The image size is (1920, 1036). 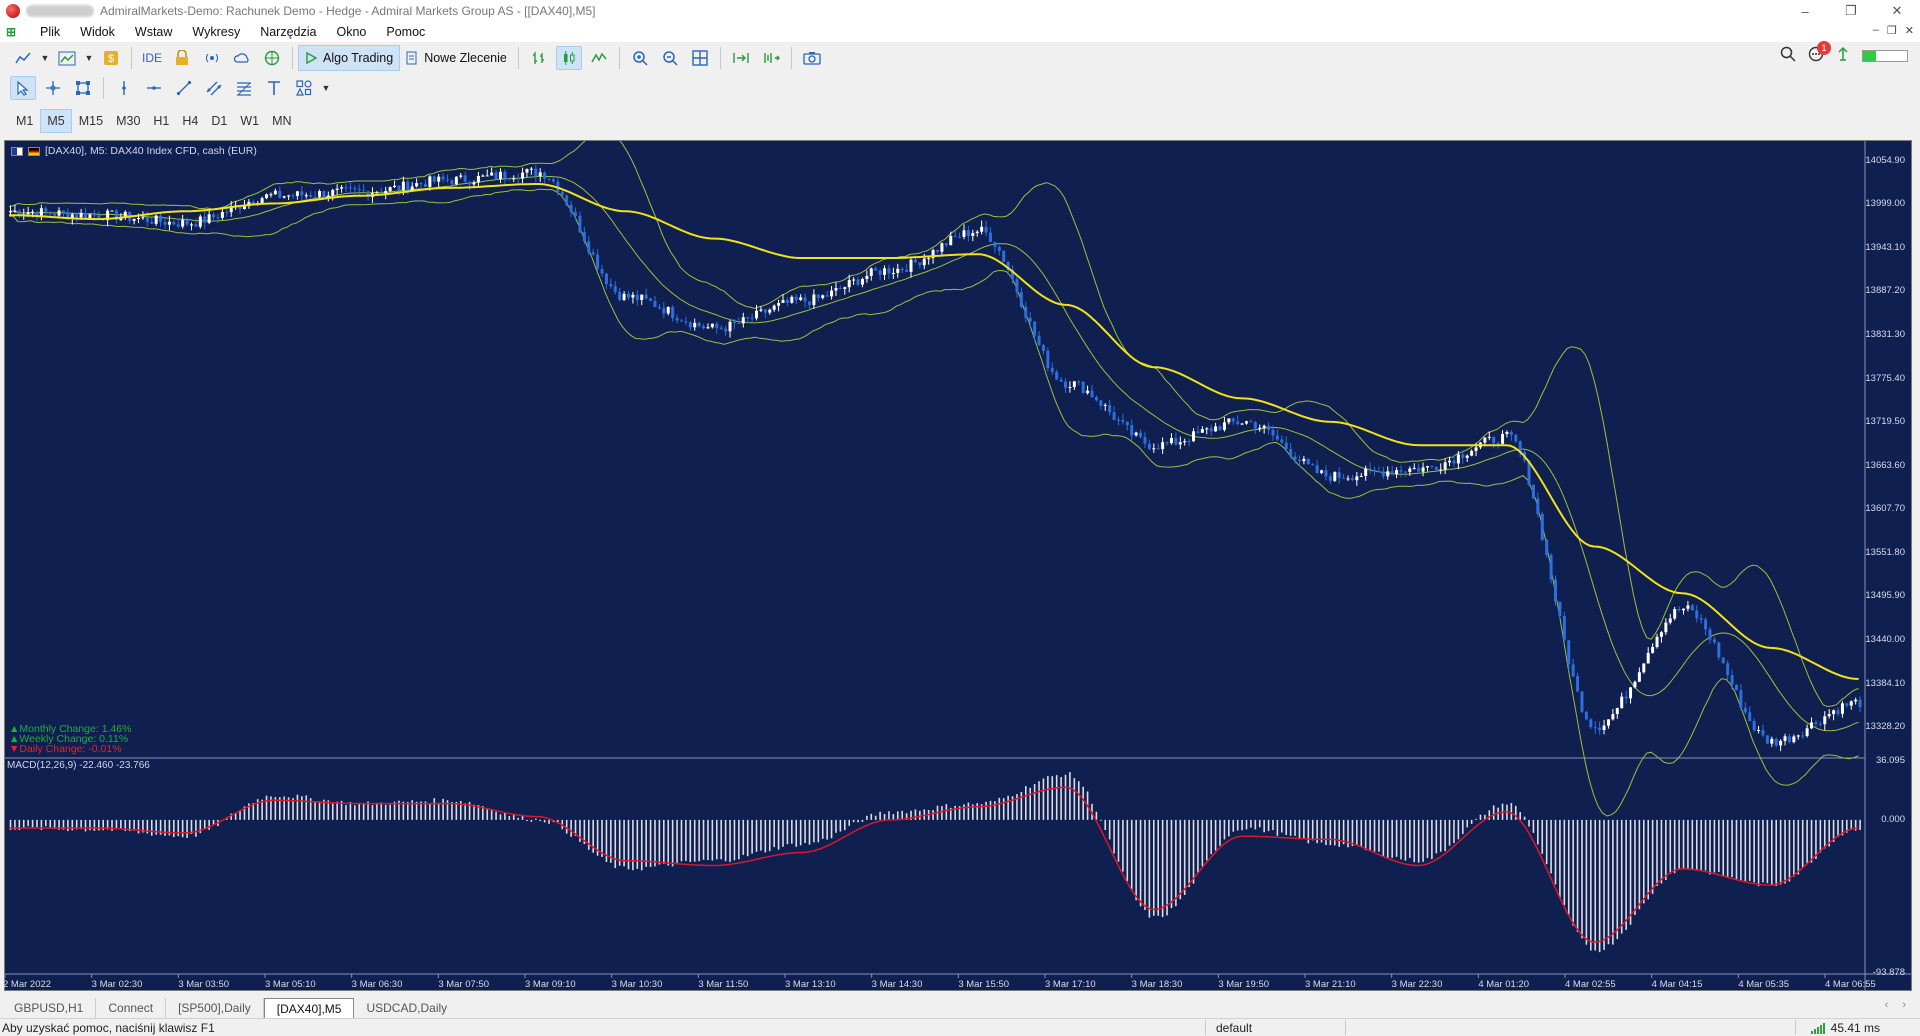 What do you see at coordinates (670, 58) in the screenshot?
I see `zoom-out-icon` at bounding box center [670, 58].